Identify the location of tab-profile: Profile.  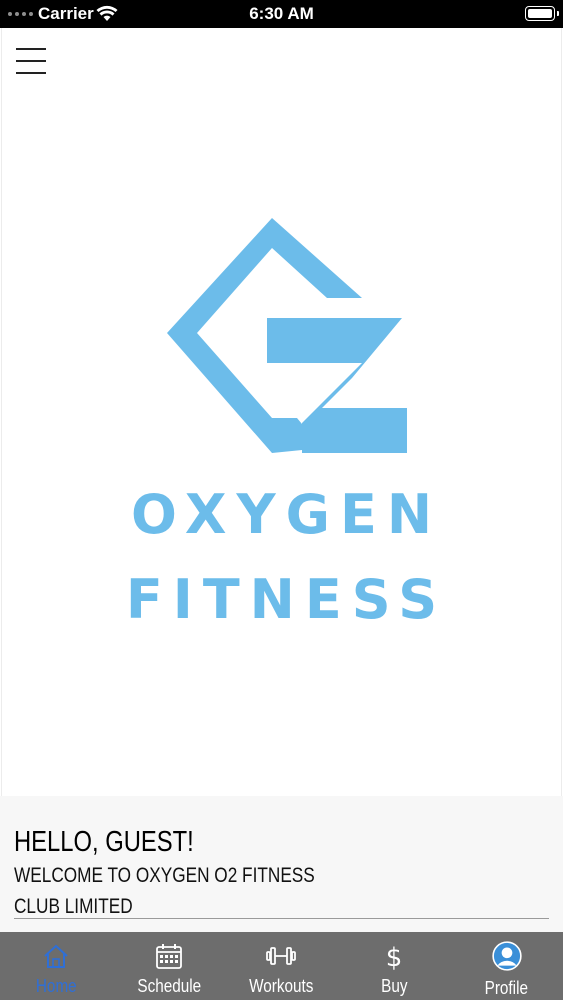
(506, 966).